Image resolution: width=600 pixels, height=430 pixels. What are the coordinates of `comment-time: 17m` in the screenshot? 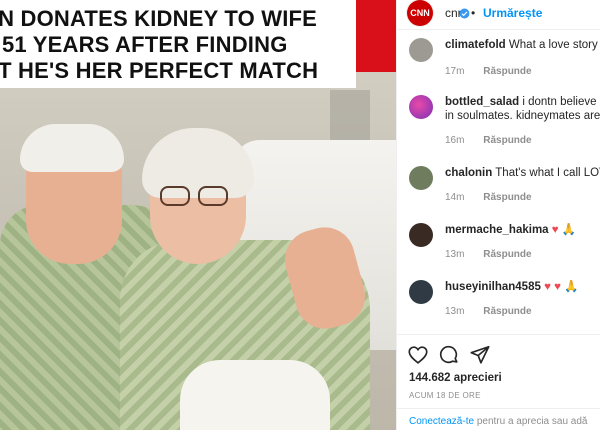 It's located at (454, 71).